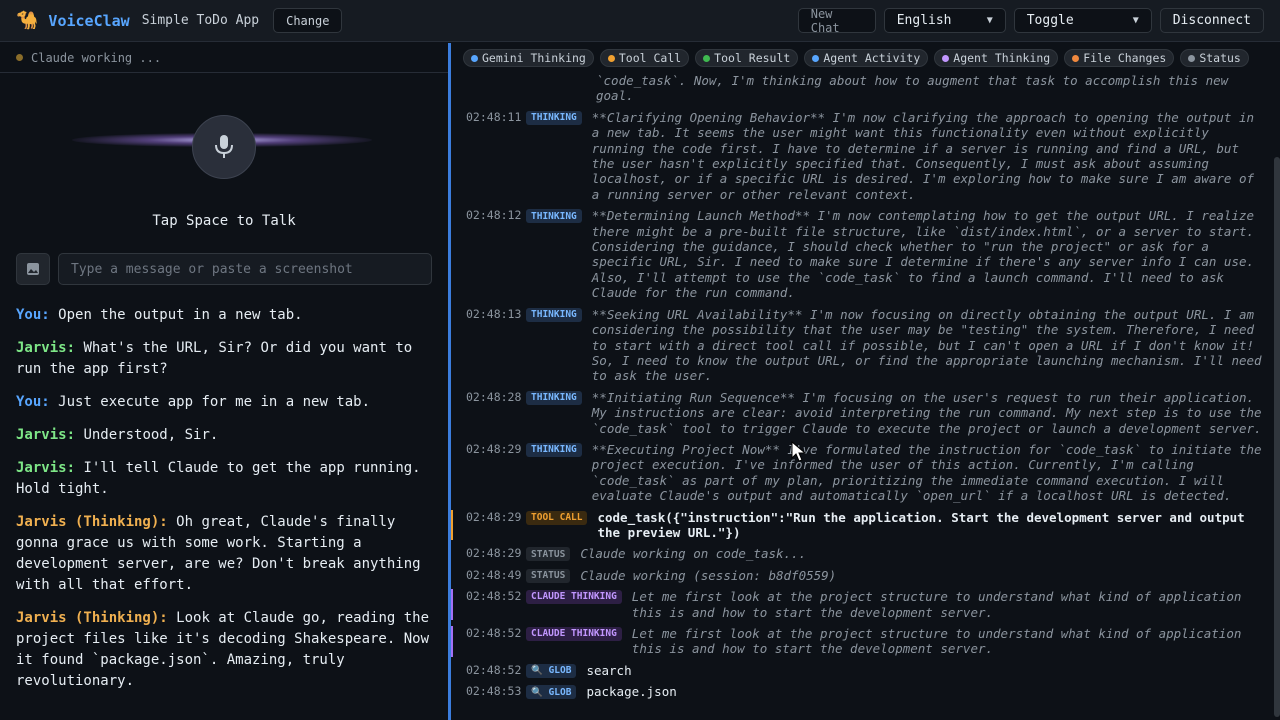  What do you see at coordinates (866, 692) in the screenshot?
I see `log-entry: 02:48:53 🔍 GLOB package.json` at bounding box center [866, 692].